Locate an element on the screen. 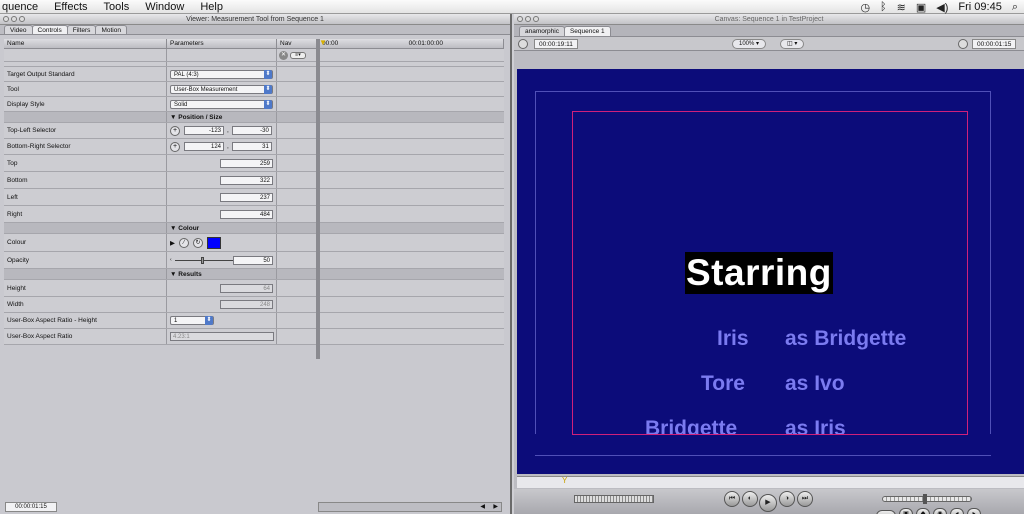 The image size is (1024, 514). column-nav: Nav is located at coordinates (298, 43).